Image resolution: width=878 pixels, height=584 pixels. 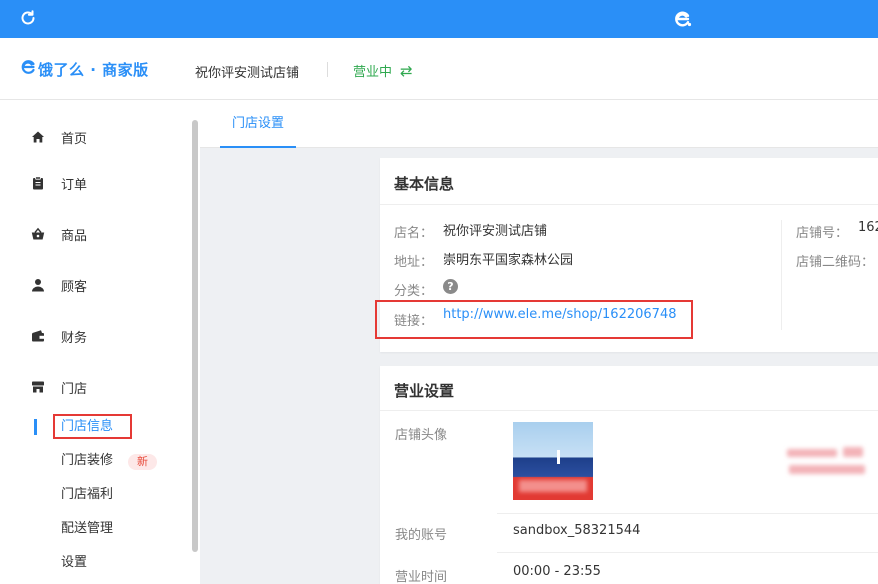 What do you see at coordinates (58, 183) in the screenshot?
I see `sidebar-item-orders: 订单` at bounding box center [58, 183].